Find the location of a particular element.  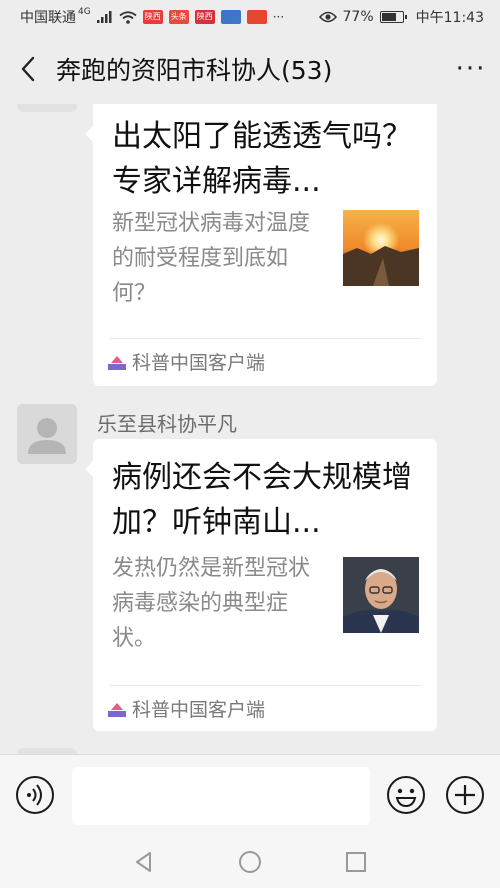

default-avatar-icon is located at coordinates (47, 434).